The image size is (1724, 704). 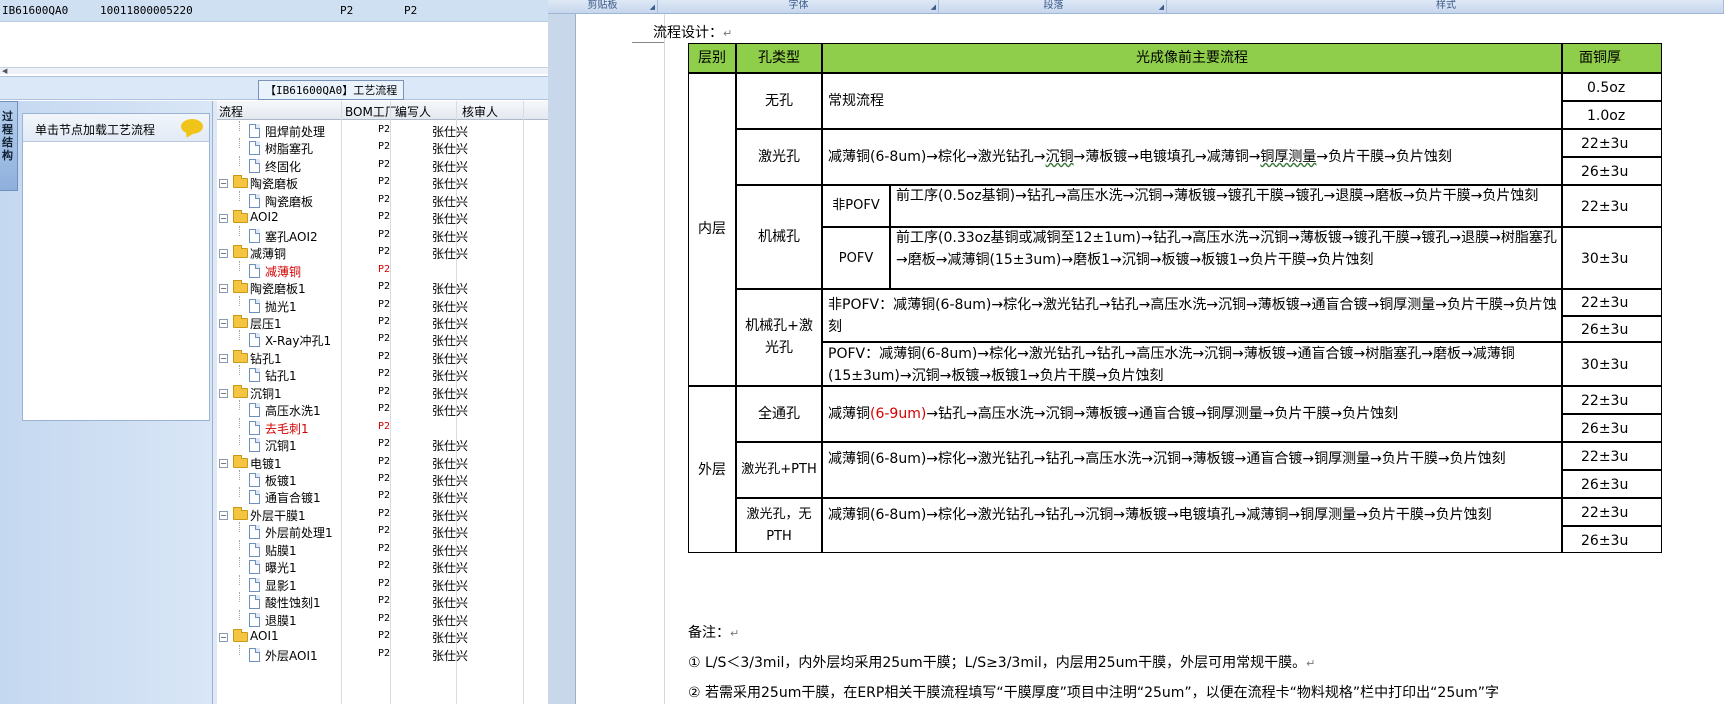 I want to click on ribbon-group-styles: 样式, so click(x=1446, y=6).